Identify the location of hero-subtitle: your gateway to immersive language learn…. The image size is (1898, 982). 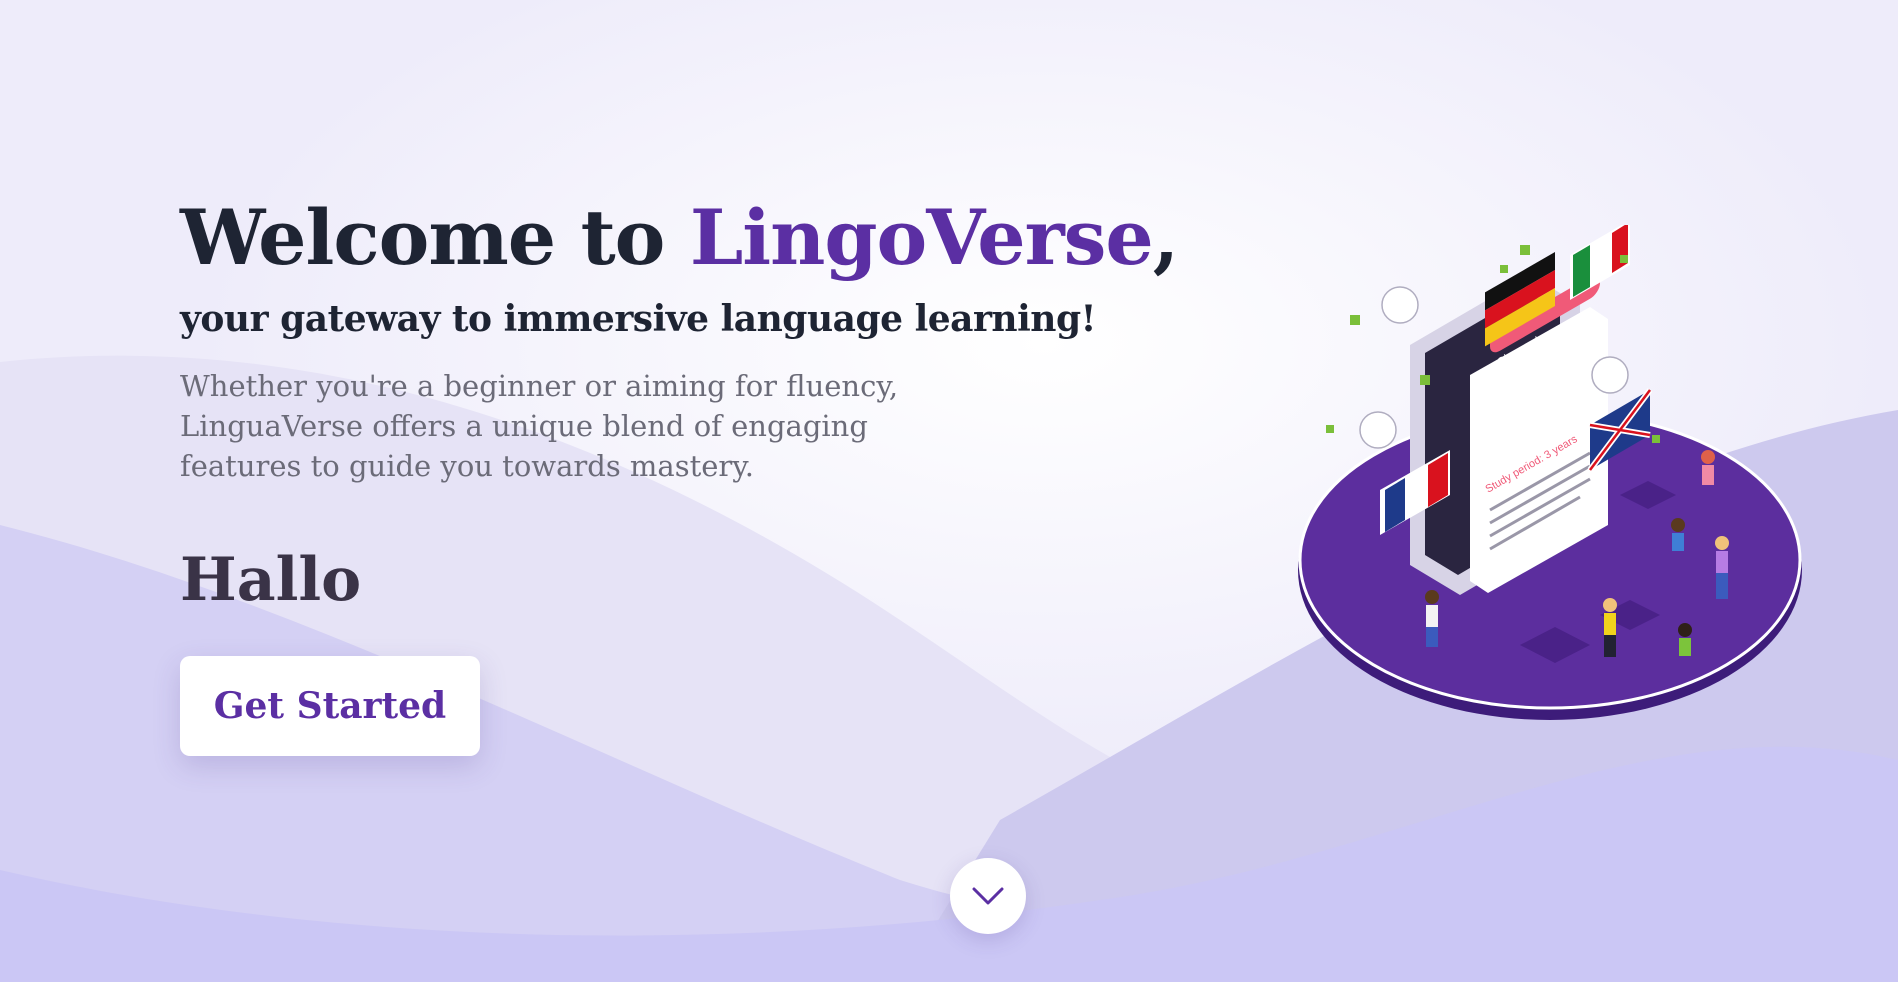
(638, 319).